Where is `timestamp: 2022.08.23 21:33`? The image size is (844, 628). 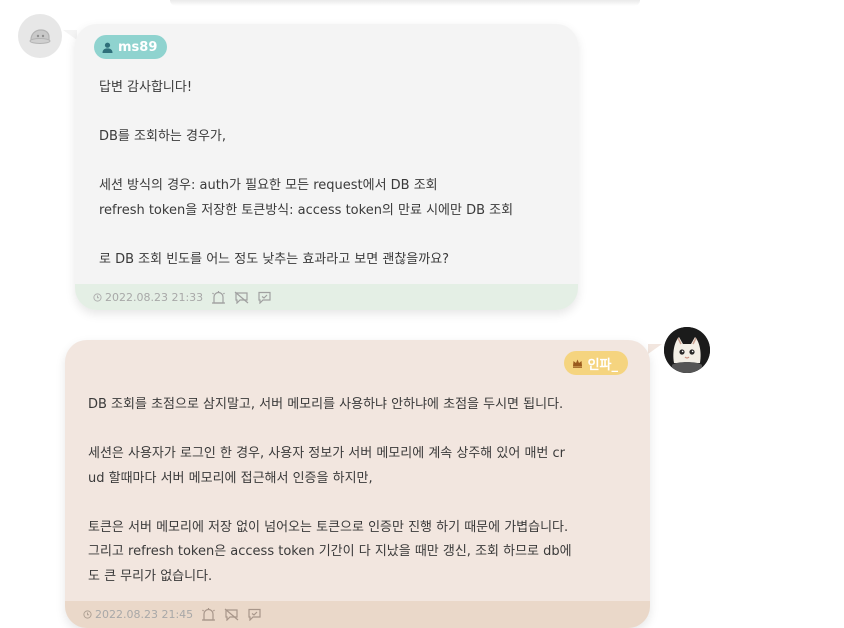
timestamp: 2022.08.23 21:33 is located at coordinates (154, 297).